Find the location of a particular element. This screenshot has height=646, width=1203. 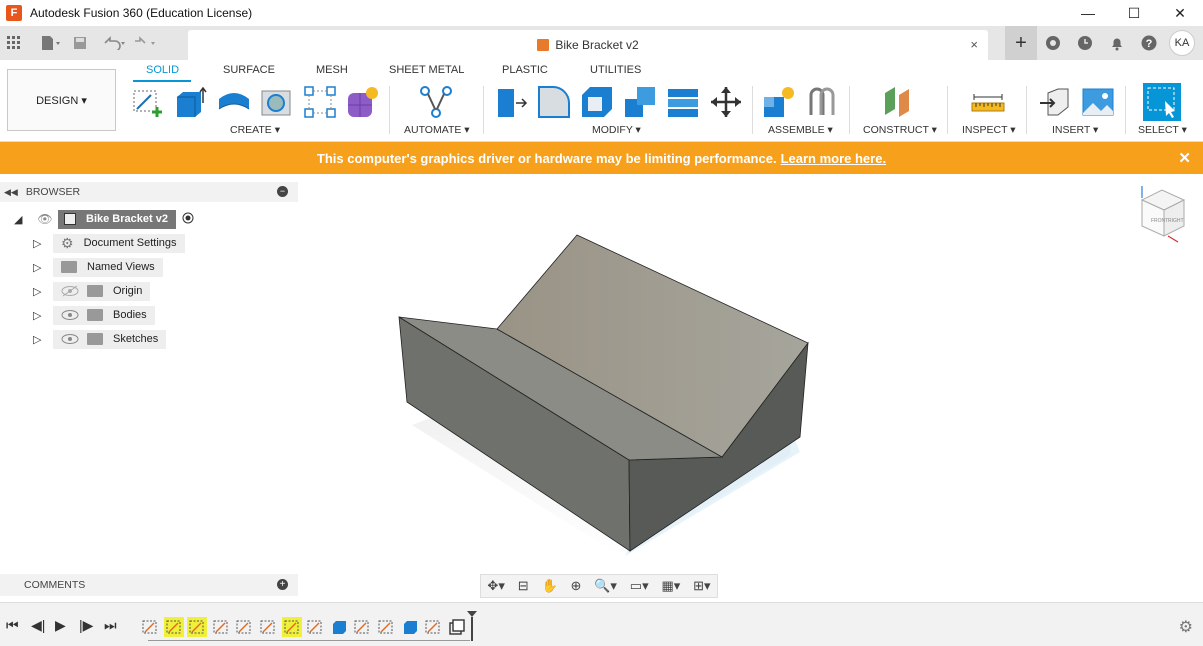

create-sketch-icon is located at coordinates (148, 102).